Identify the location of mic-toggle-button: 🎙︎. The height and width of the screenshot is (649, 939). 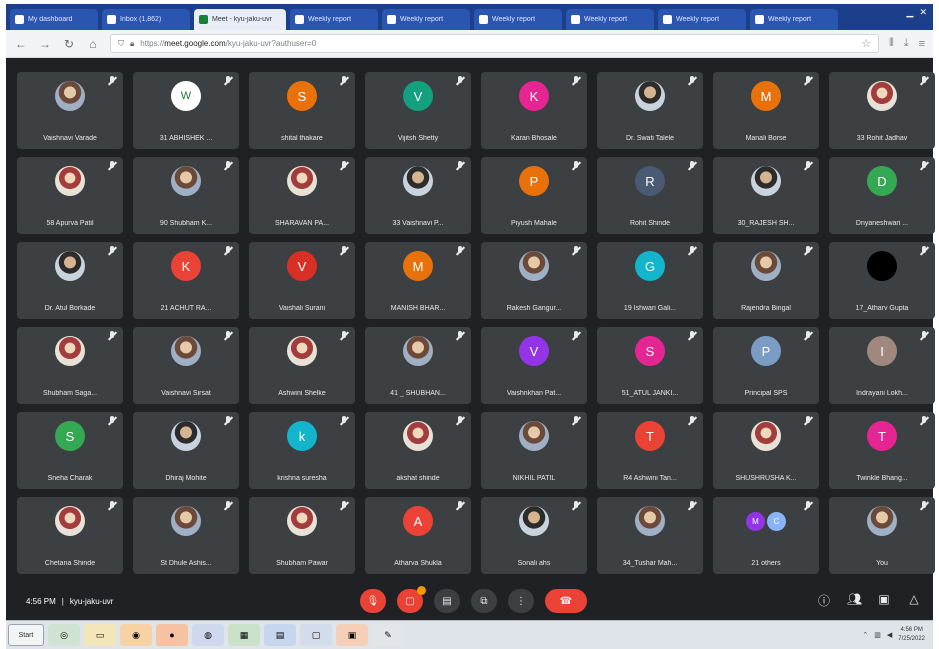
(373, 601).